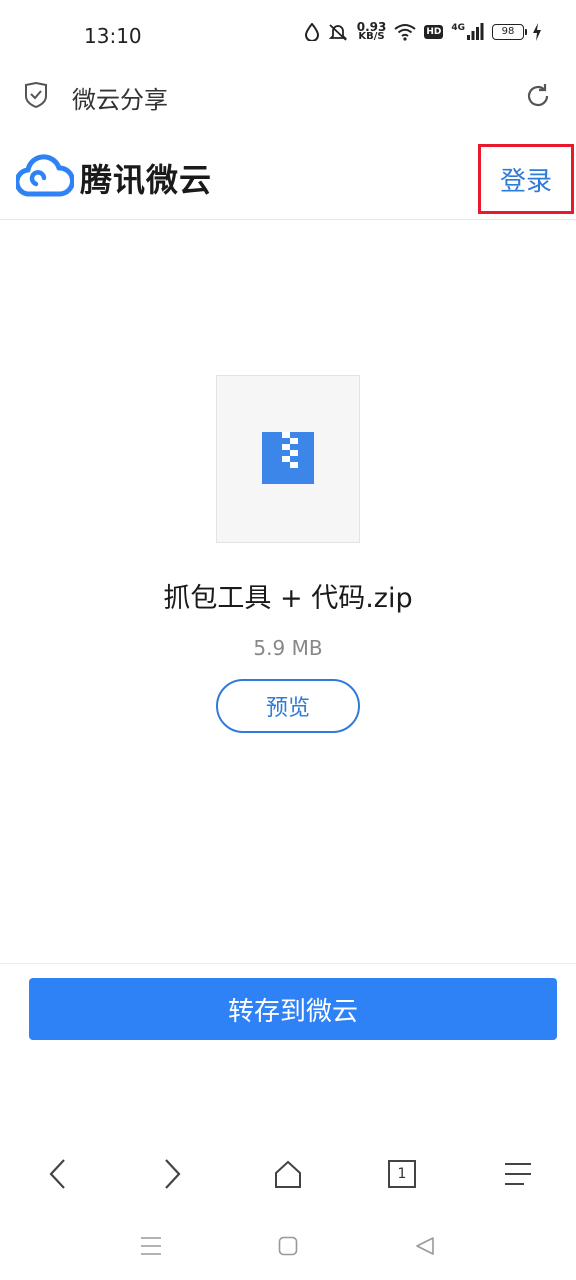 This screenshot has width=576, height=1280. Describe the element at coordinates (405, 32) in the screenshot. I see `wifi-icon` at that location.